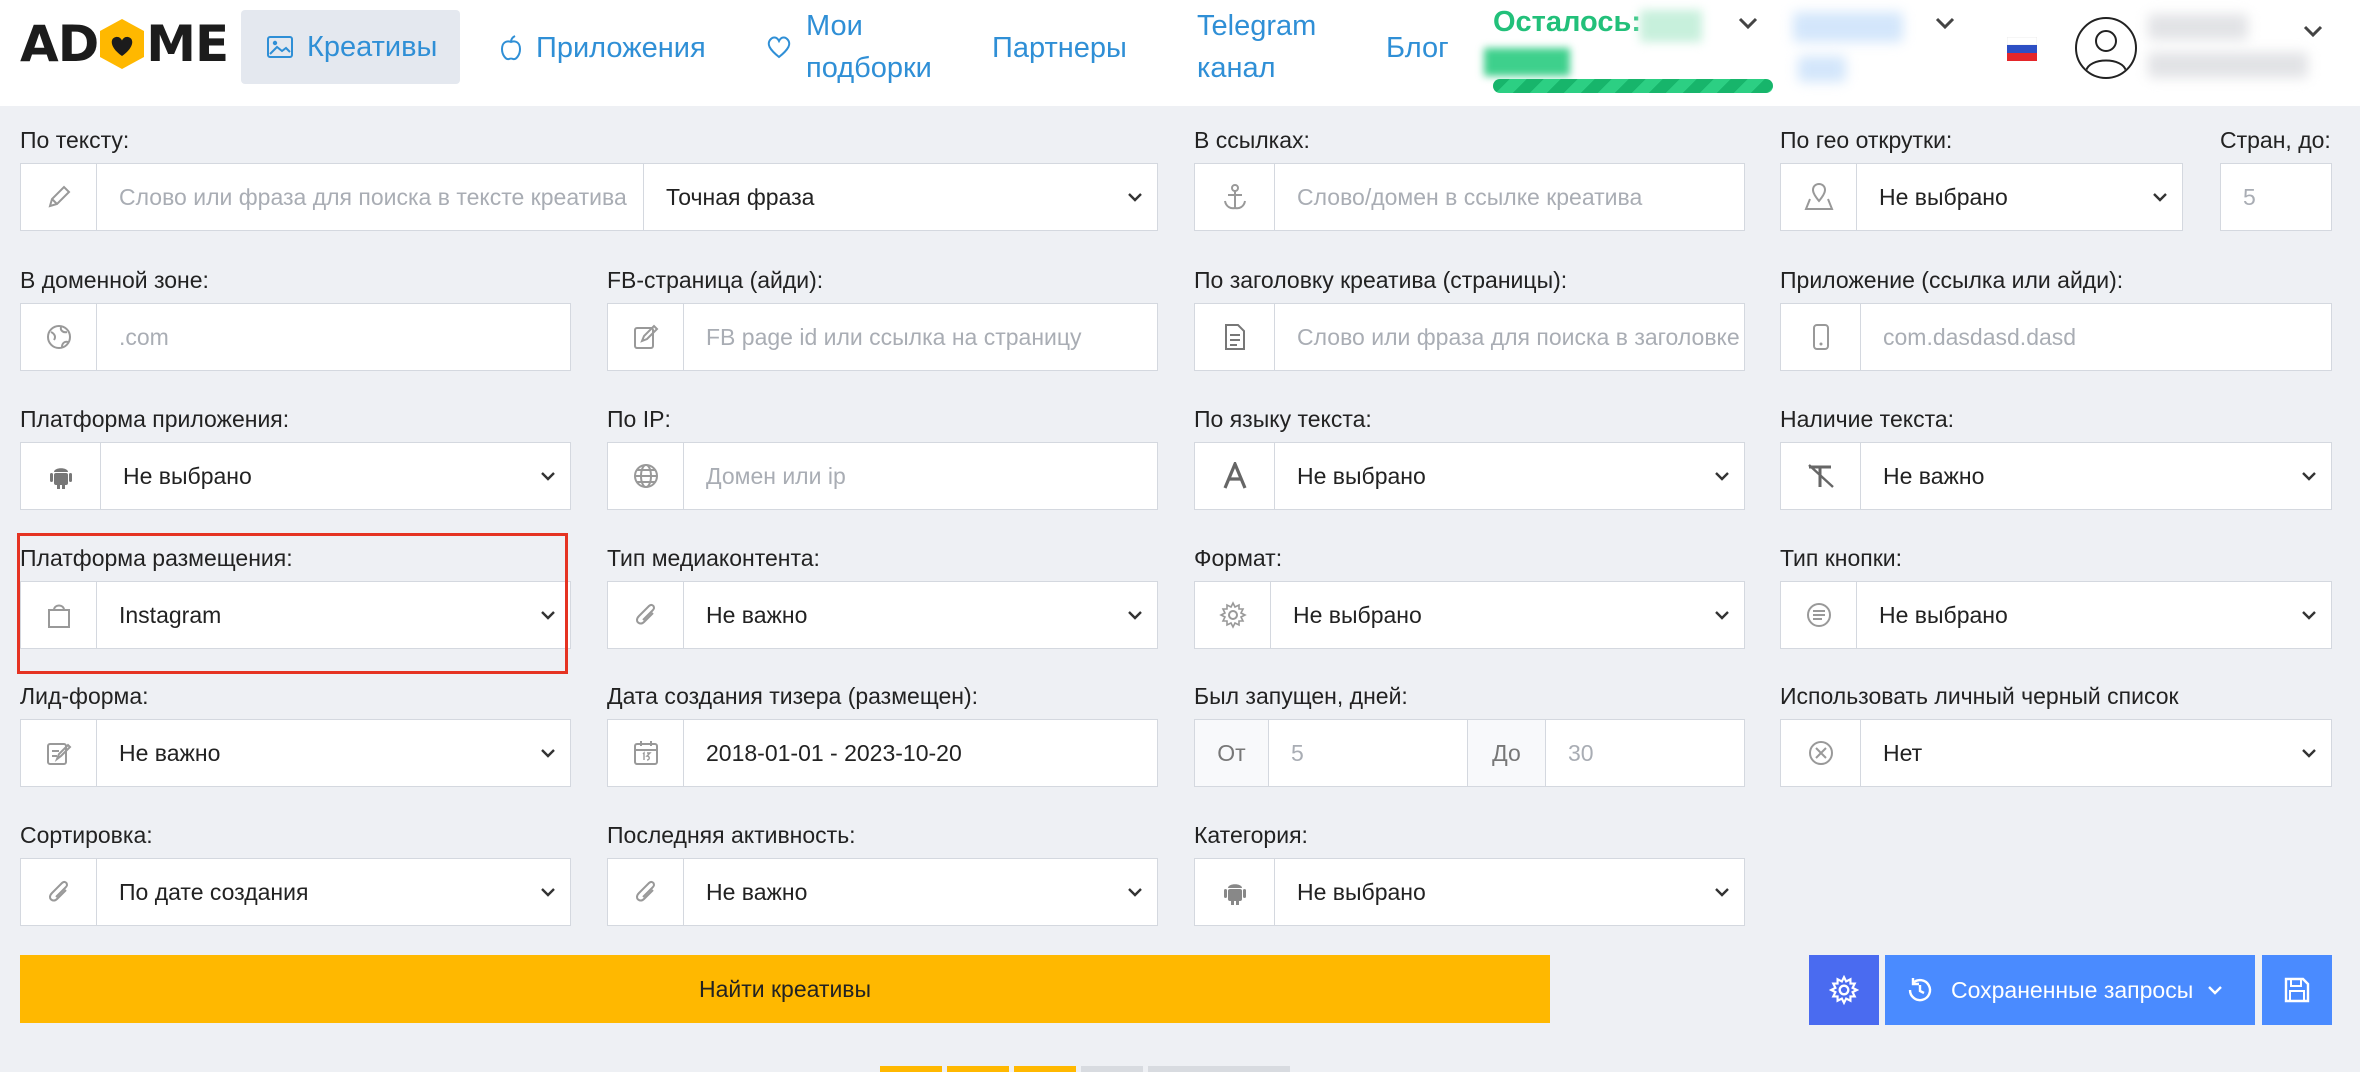 This screenshot has width=2360, height=1072. I want to click on nav-partners: Партнеры, so click(1059, 48).